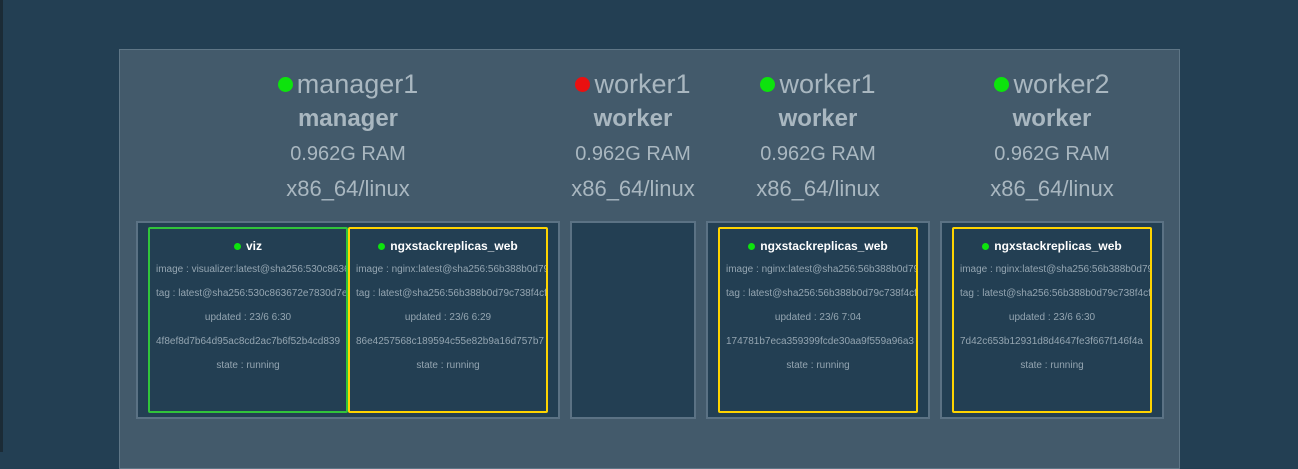 The image size is (1298, 469). I want to click on node-header-worker1-up: worker1 worker 0.962G RAM x86_64/linux, so click(818, 135).